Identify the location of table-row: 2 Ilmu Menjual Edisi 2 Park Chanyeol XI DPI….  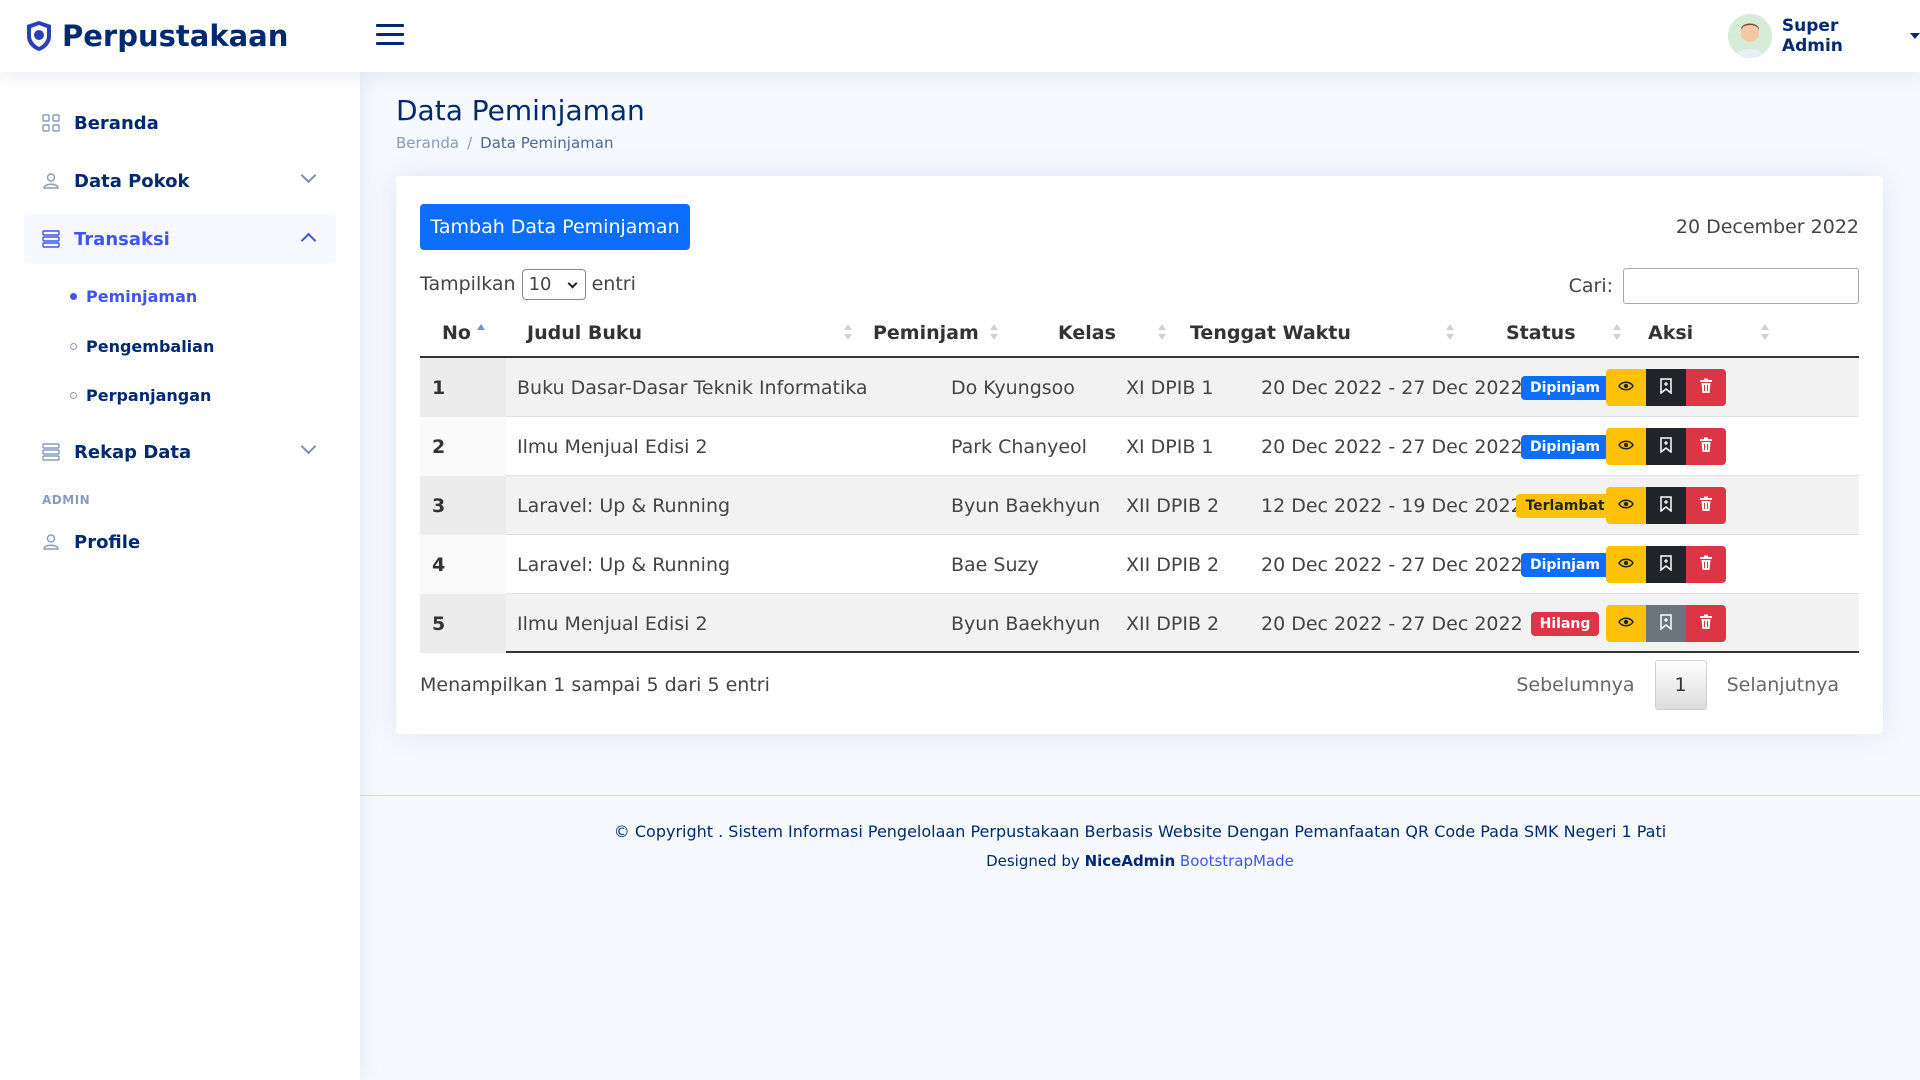
(1139, 446).